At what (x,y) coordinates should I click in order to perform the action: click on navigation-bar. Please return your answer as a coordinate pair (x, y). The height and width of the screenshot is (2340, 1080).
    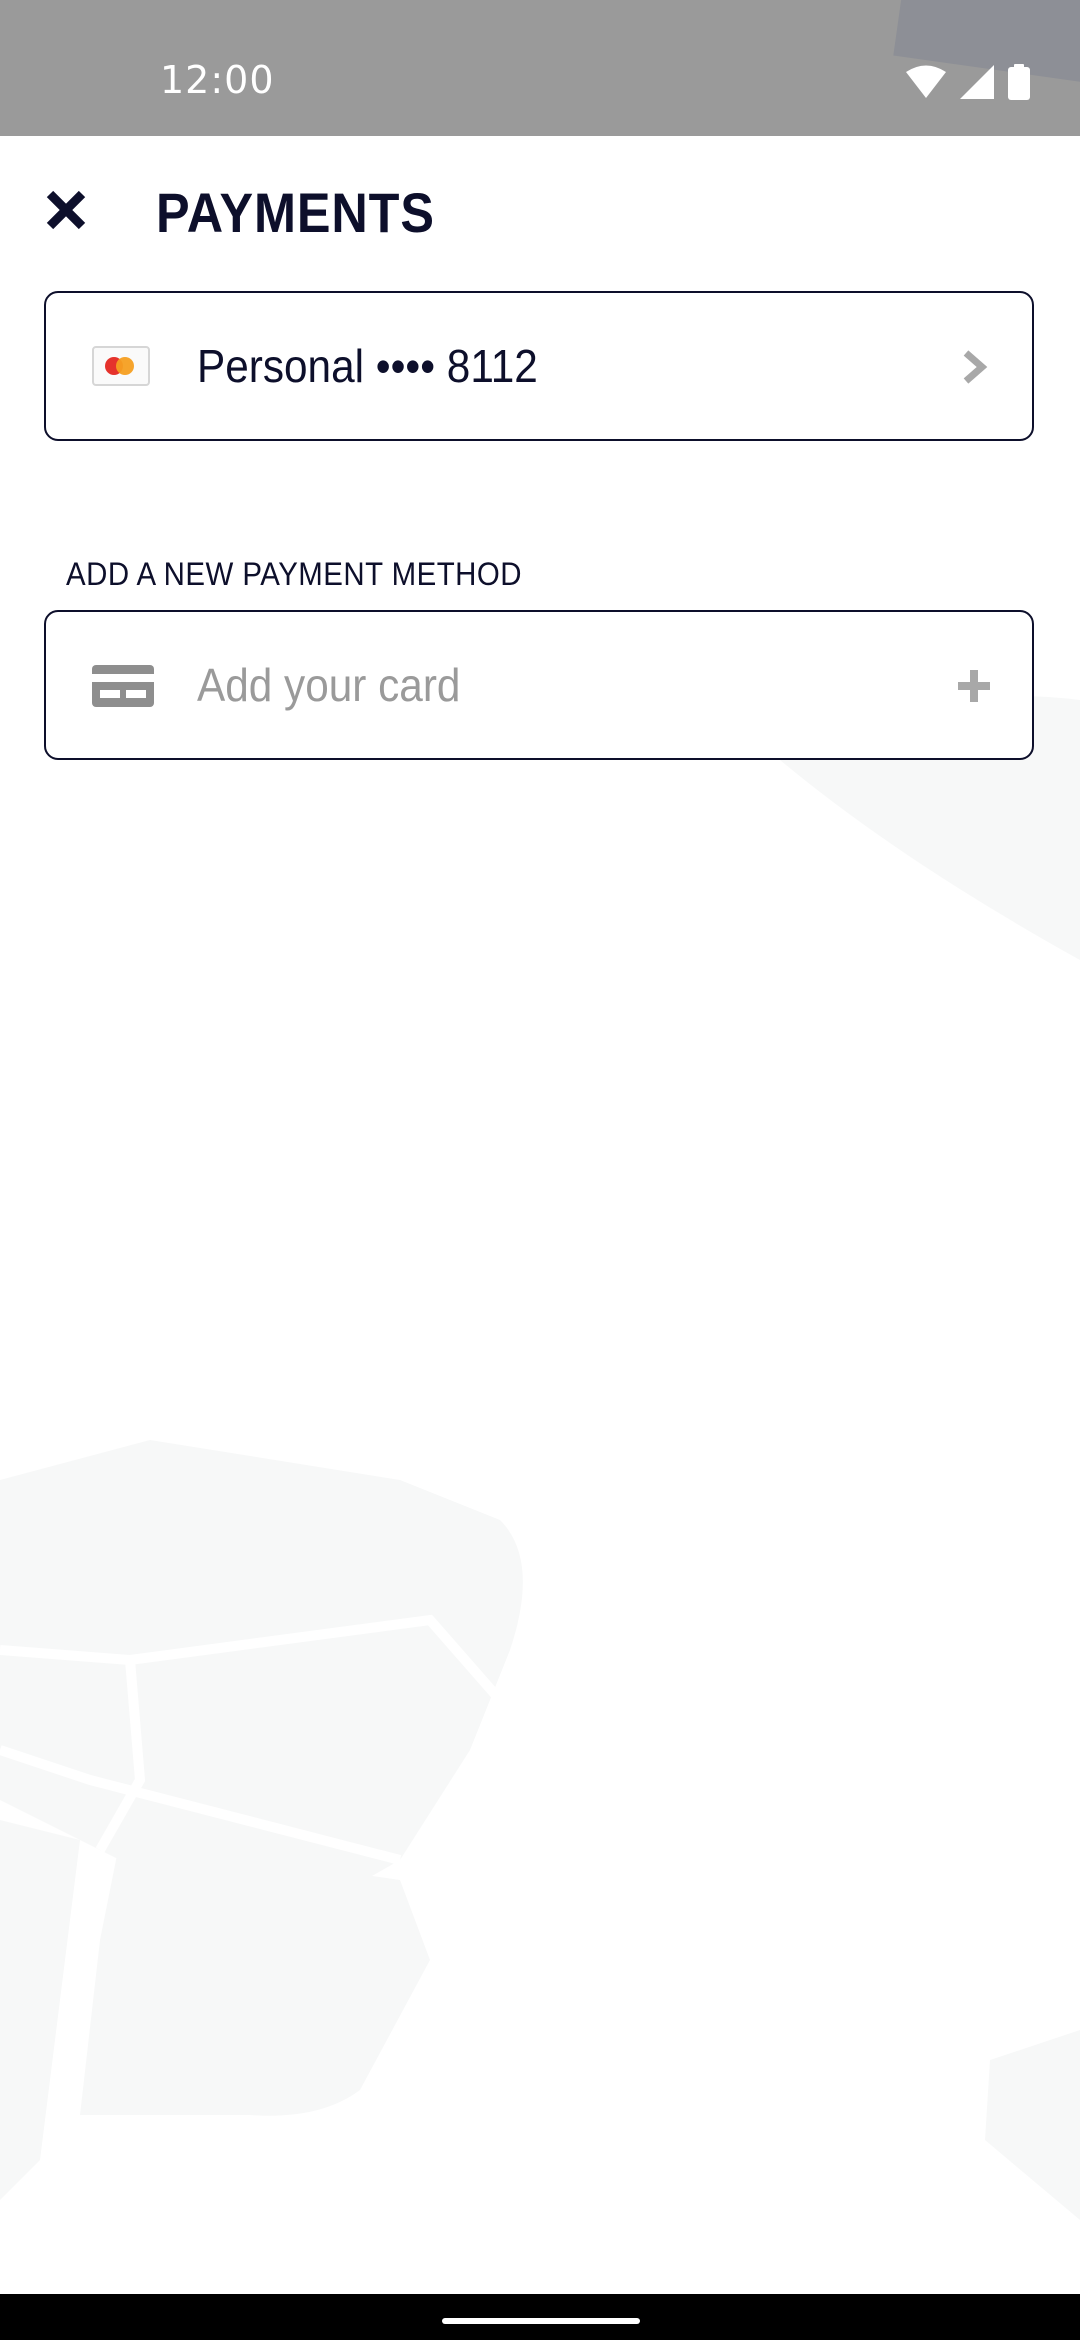
    Looking at the image, I should click on (540, 2317).